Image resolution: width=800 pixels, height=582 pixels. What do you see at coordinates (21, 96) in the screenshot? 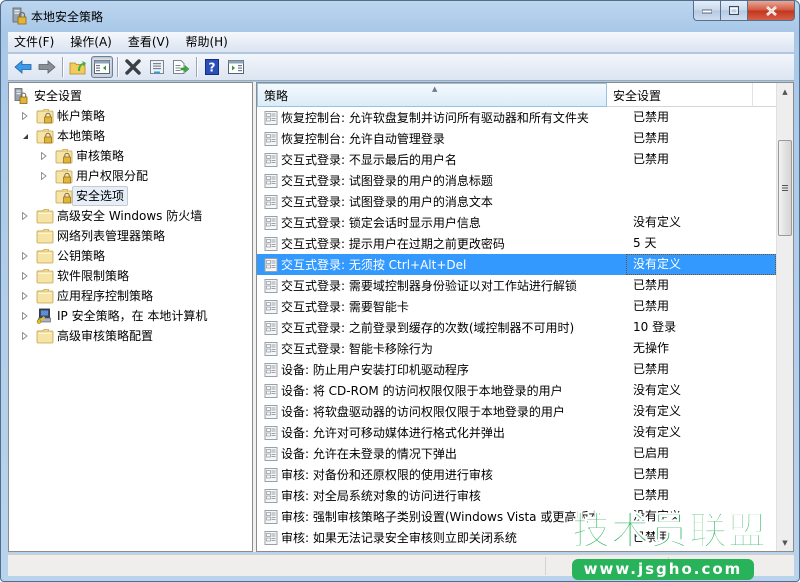
I see `security-policy-icon` at bounding box center [21, 96].